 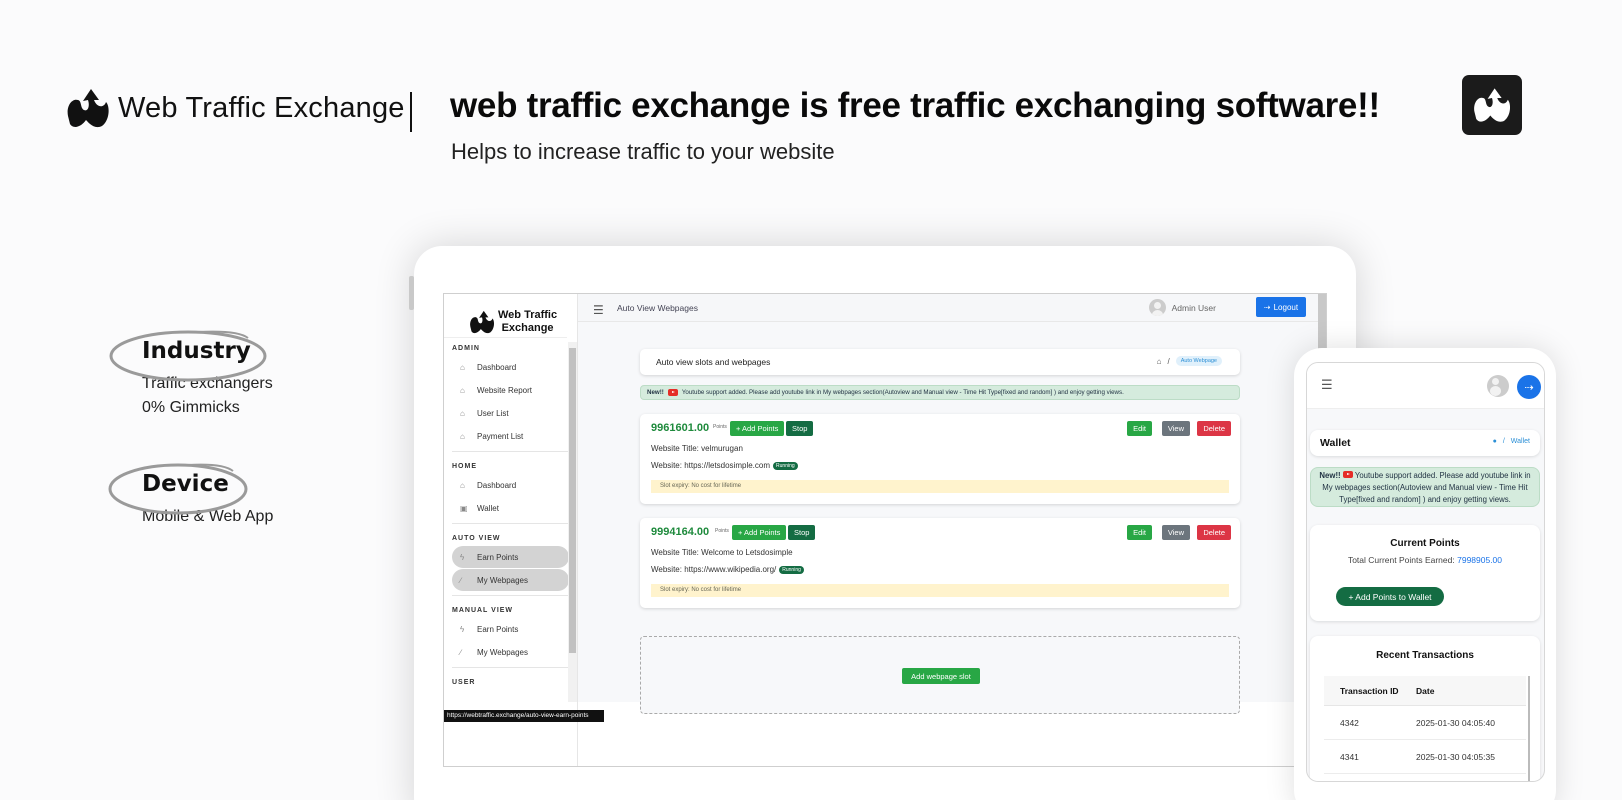 What do you see at coordinates (462, 629) in the screenshot?
I see `bolt-icon: ϟ` at bounding box center [462, 629].